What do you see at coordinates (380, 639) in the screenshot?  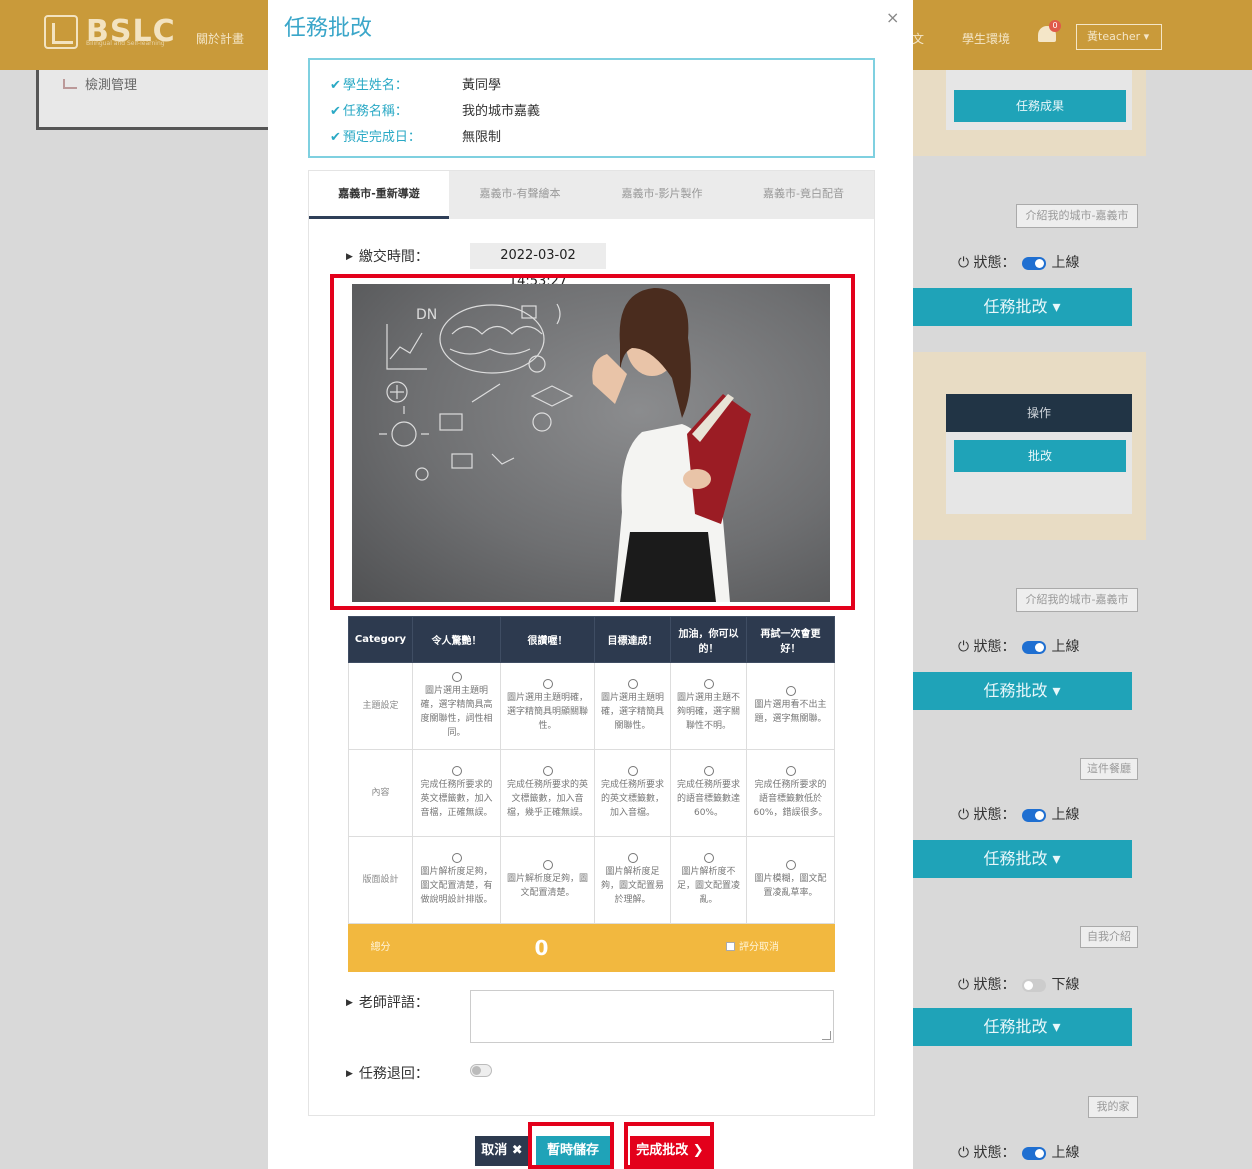 I see `rubric-header: Category` at bounding box center [380, 639].